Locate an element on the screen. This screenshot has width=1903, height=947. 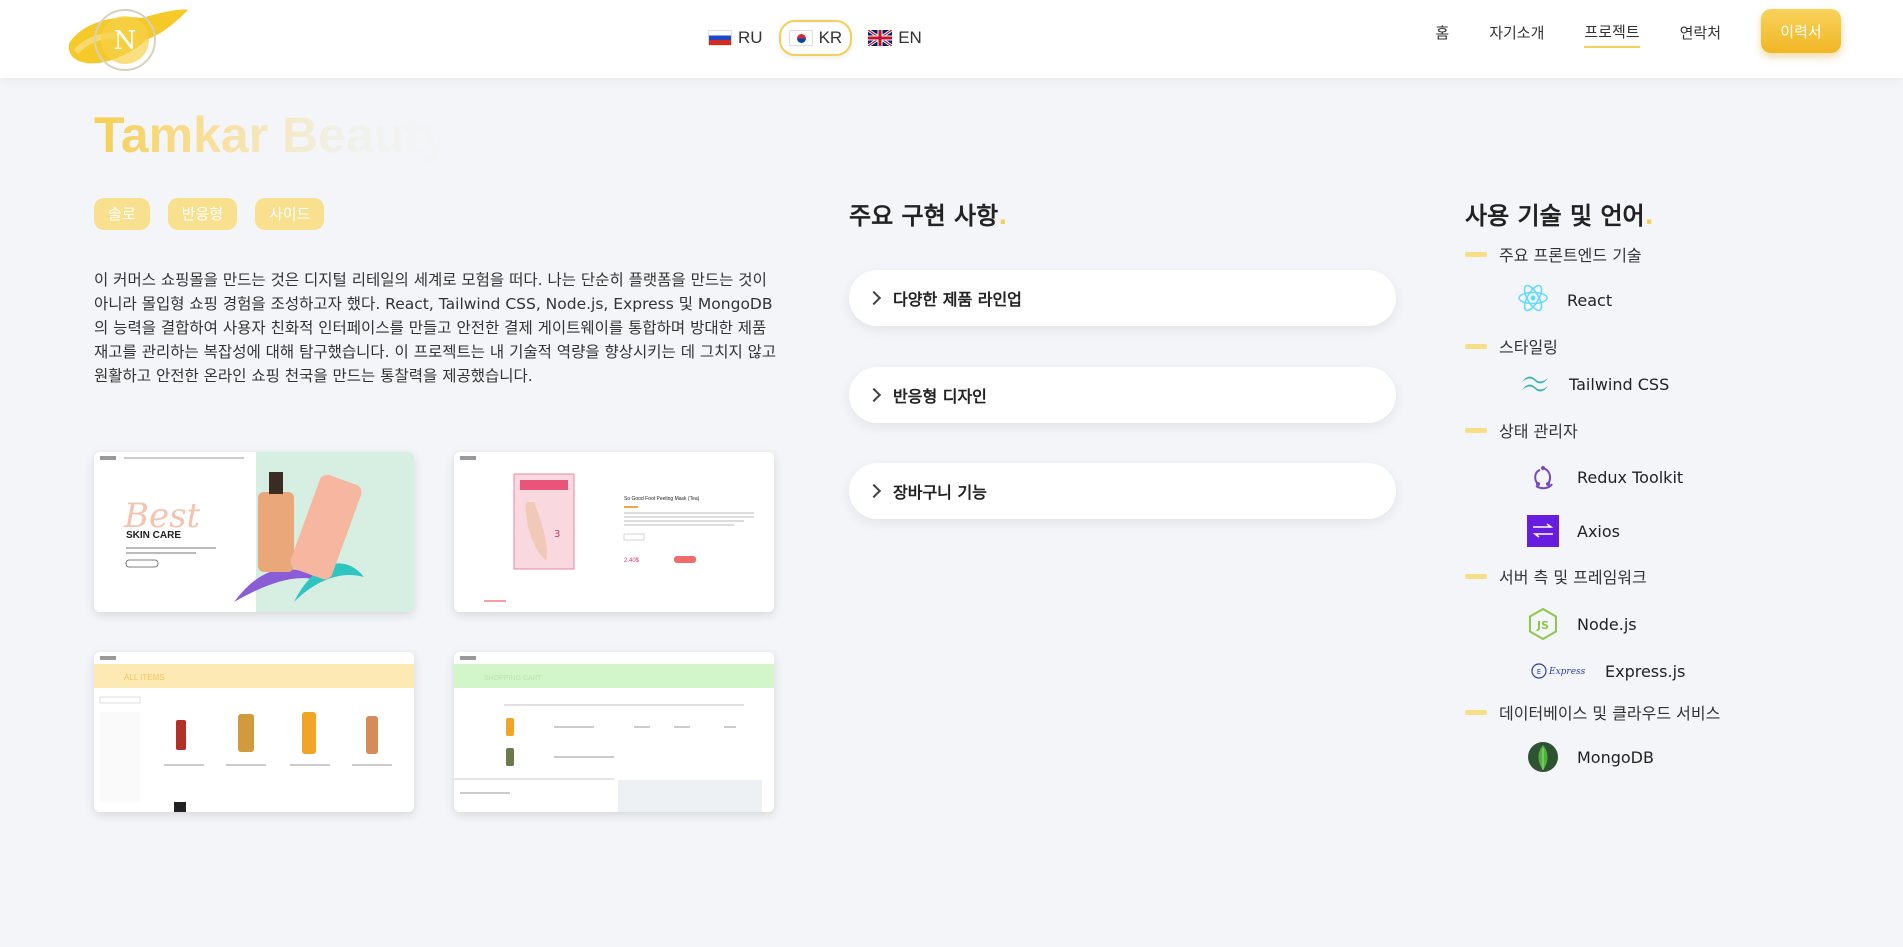
tech-axios: Axios is located at coordinates (1705, 531).